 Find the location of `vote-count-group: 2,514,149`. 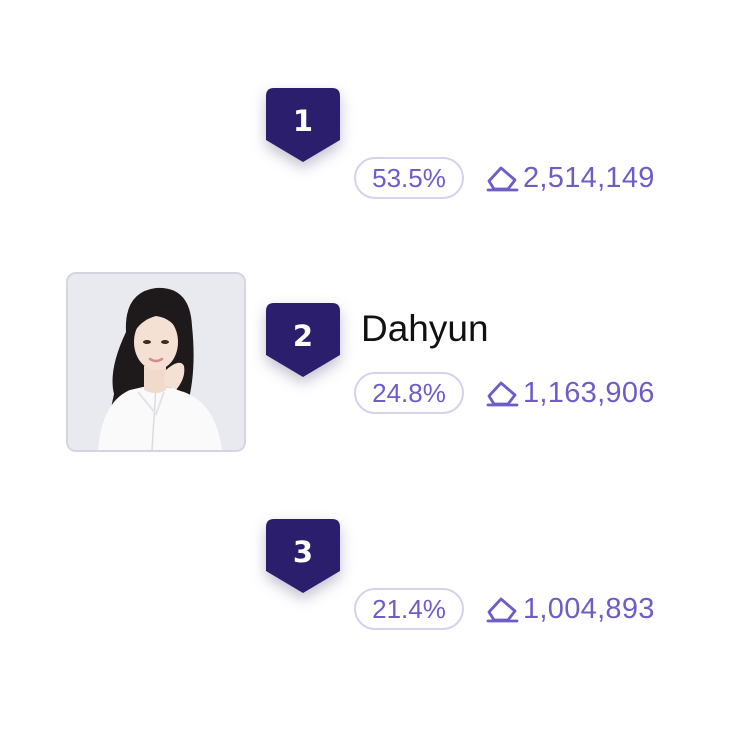

vote-count-group: 2,514,149 is located at coordinates (570, 178).